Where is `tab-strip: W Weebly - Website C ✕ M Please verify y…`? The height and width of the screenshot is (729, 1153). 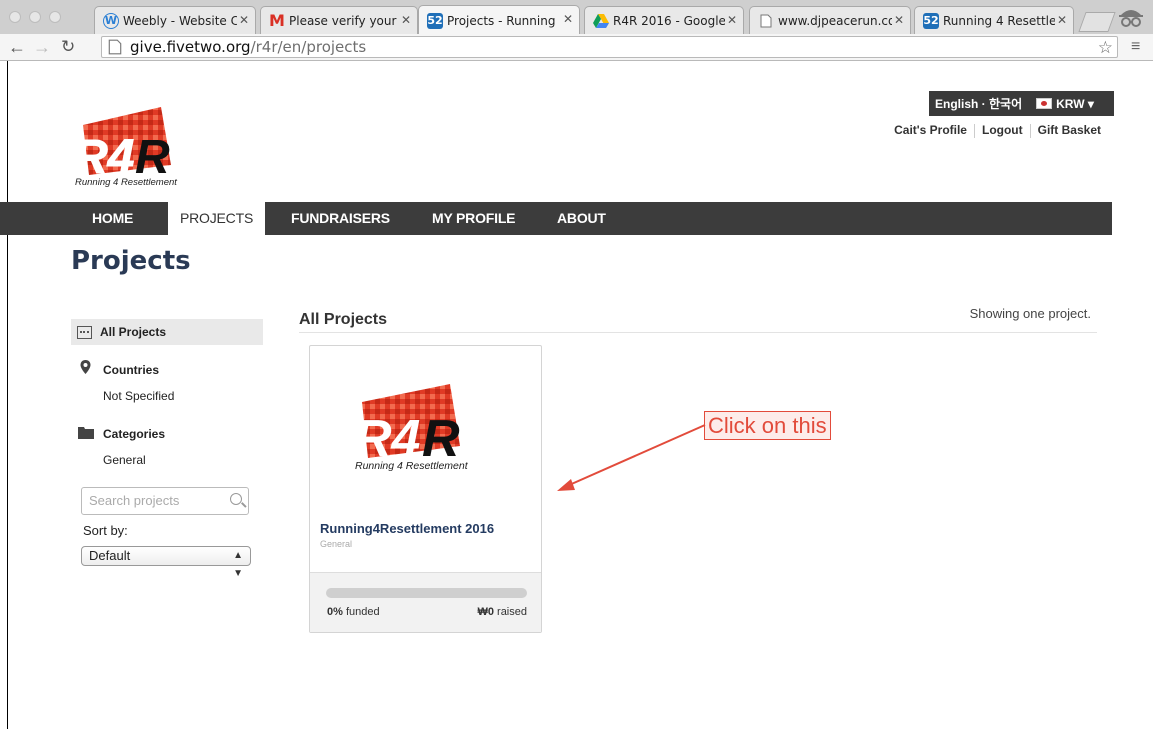 tab-strip: W Weebly - Website C ✕ M Please verify y… is located at coordinates (576, 17).